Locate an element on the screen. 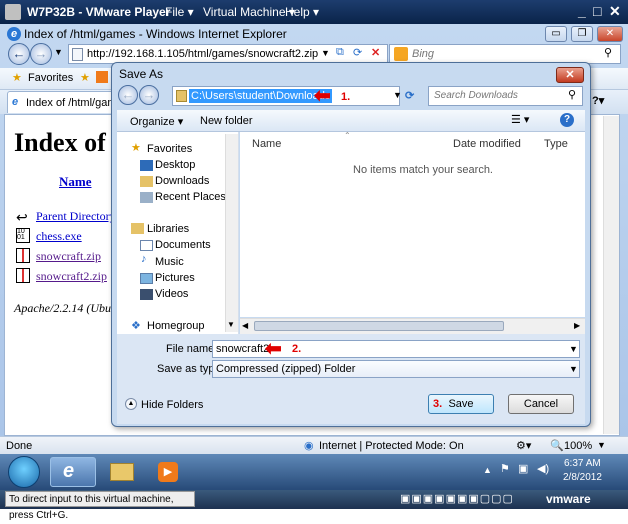 This screenshot has height=524, width=628. menu-help: Help ▾ is located at coordinates (302, 12).